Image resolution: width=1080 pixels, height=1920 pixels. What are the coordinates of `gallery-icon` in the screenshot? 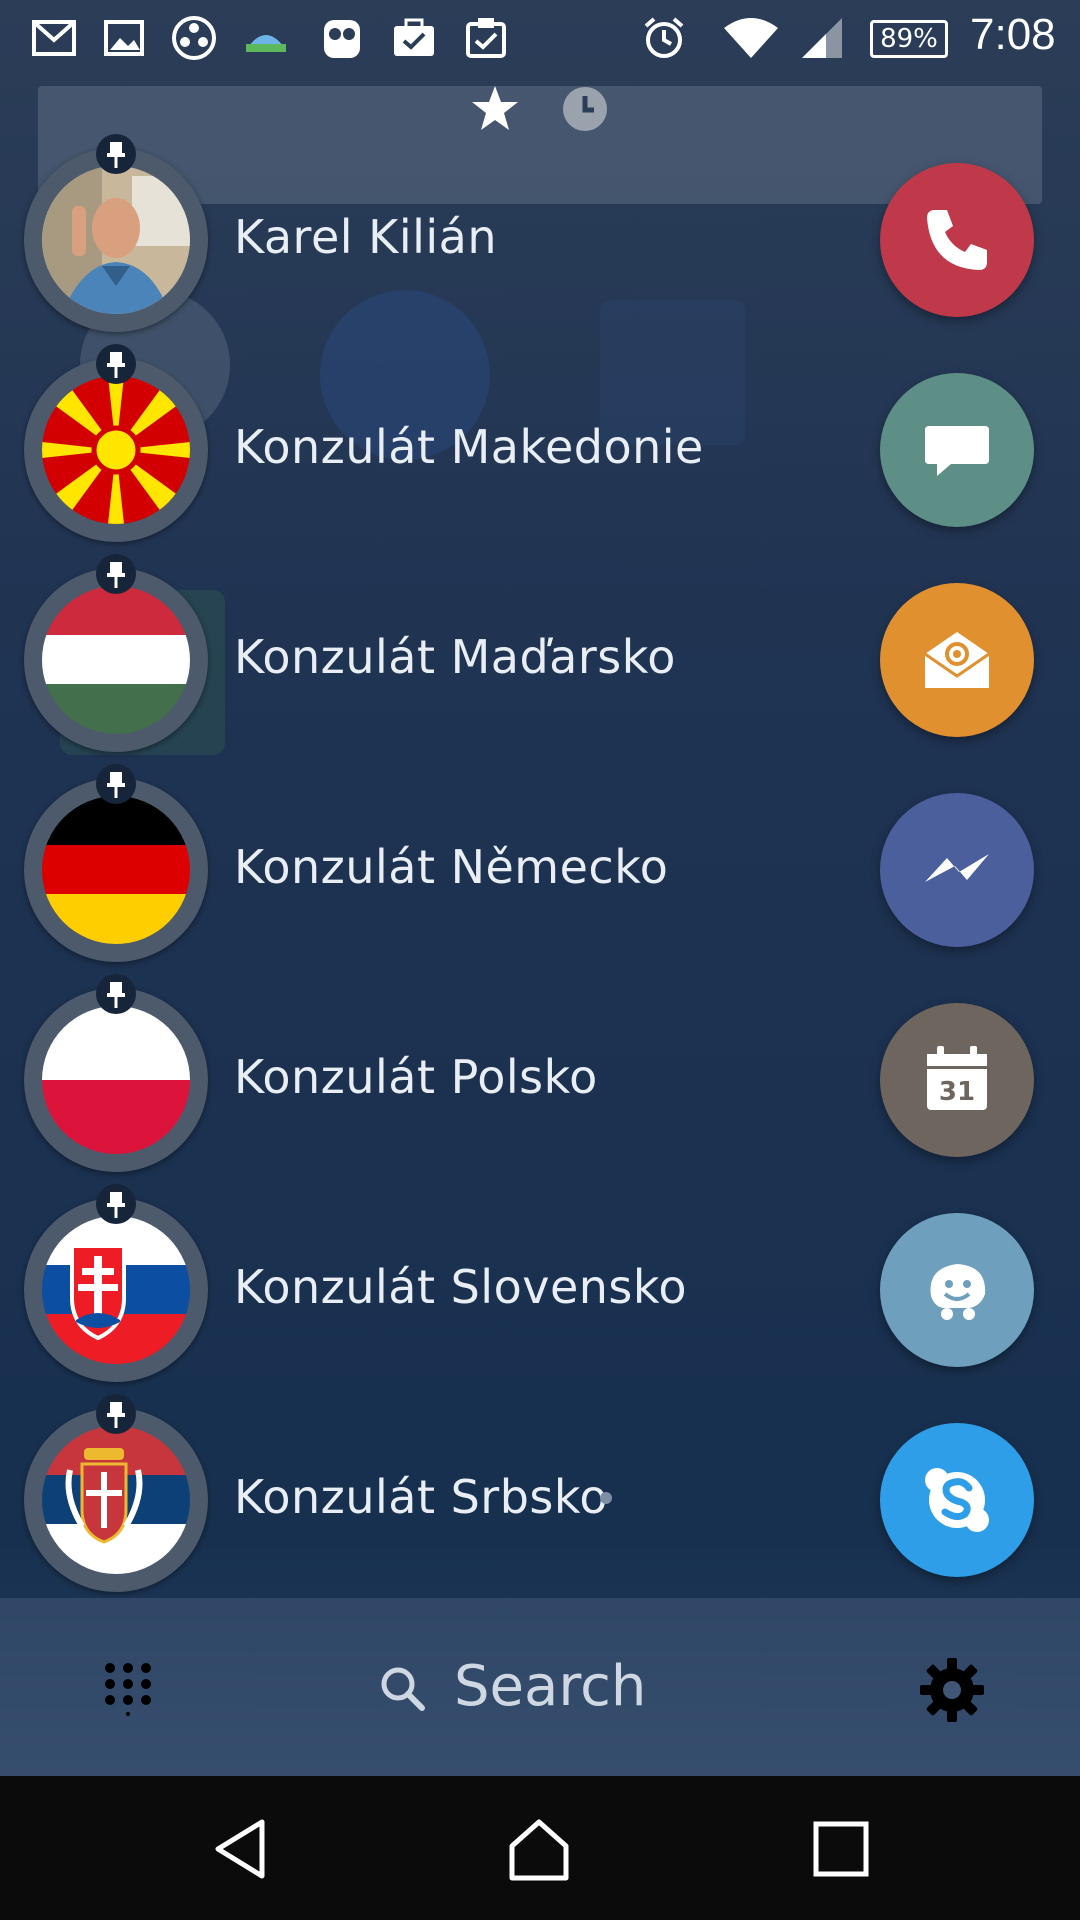 It's located at (124, 38).